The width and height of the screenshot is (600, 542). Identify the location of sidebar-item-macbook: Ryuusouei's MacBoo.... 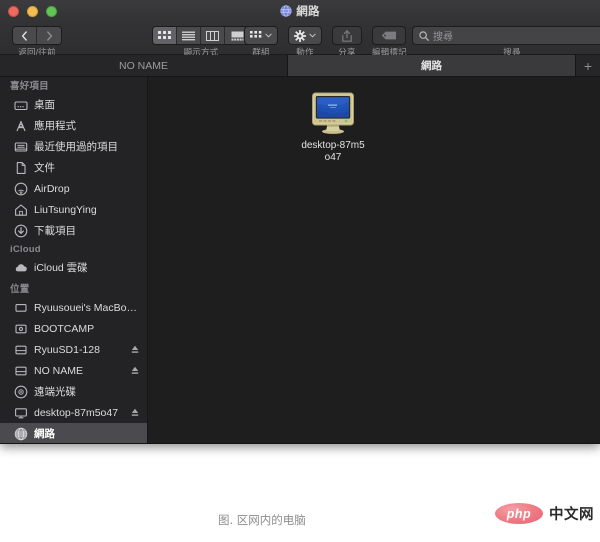
(73, 307).